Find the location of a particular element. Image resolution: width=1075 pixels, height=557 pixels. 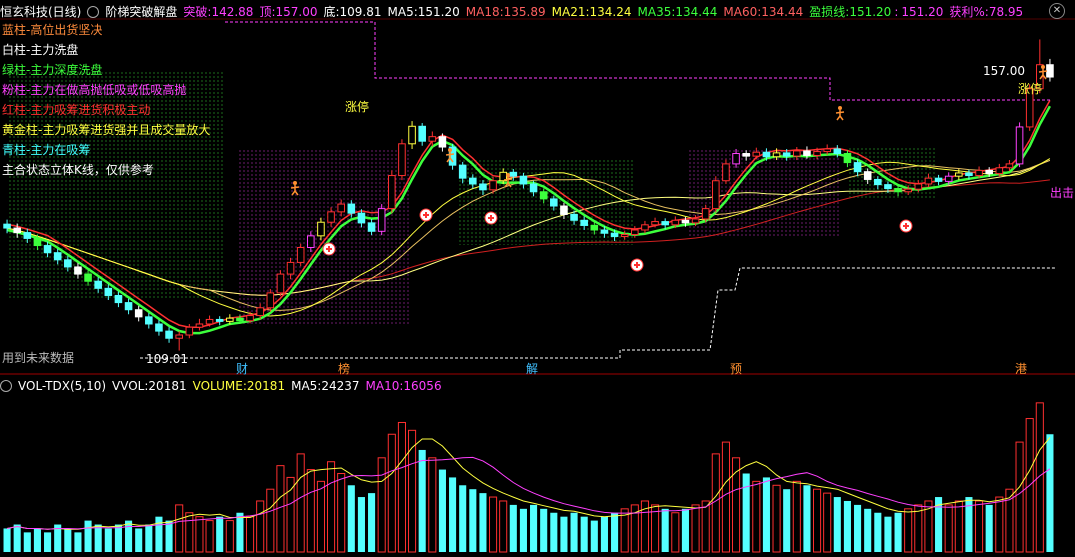

legend-item: 青柱-主力在吸筹 is located at coordinates (46, 150).